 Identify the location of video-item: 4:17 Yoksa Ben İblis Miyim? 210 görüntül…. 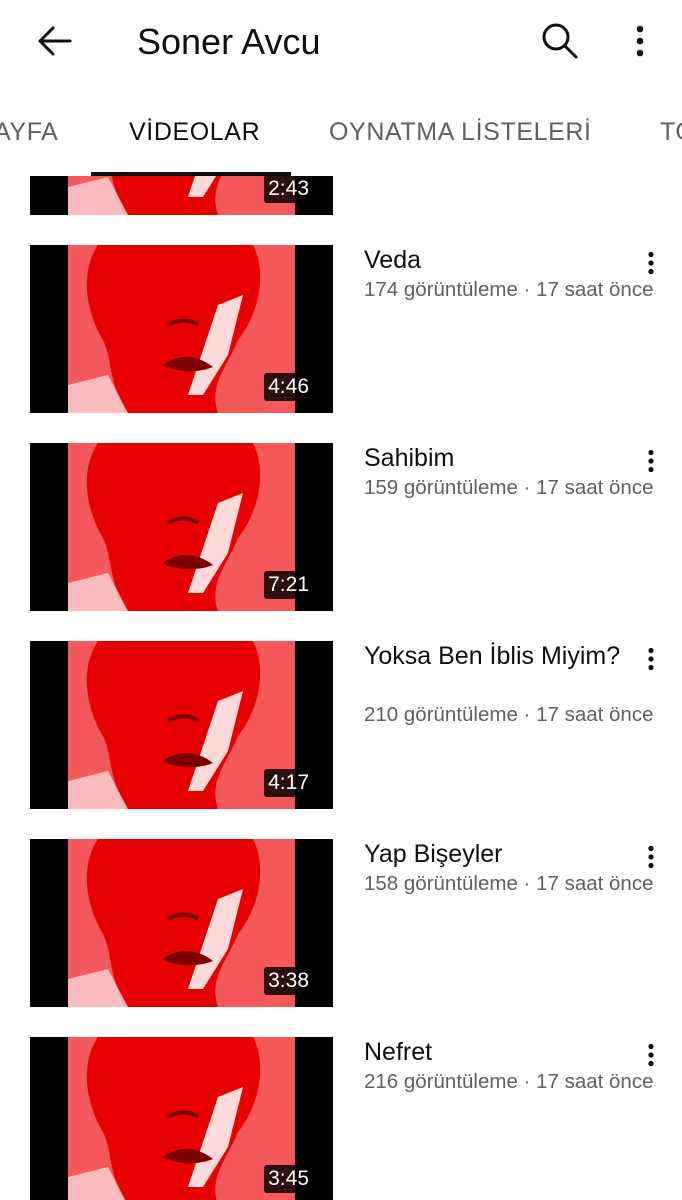
(341, 726).